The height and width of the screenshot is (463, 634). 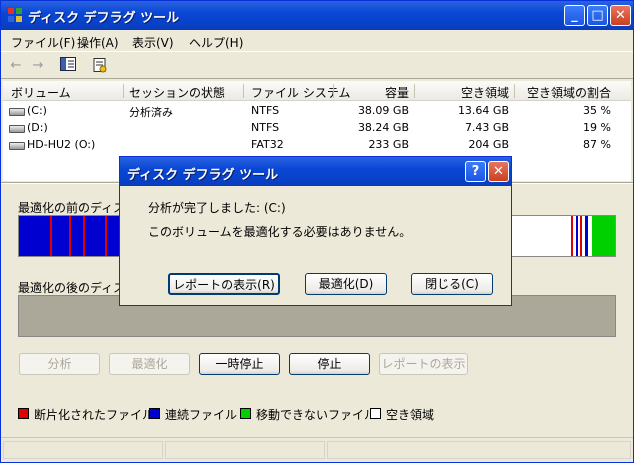 What do you see at coordinates (151, 112) in the screenshot?
I see `volume-status: 分析済み` at bounding box center [151, 112].